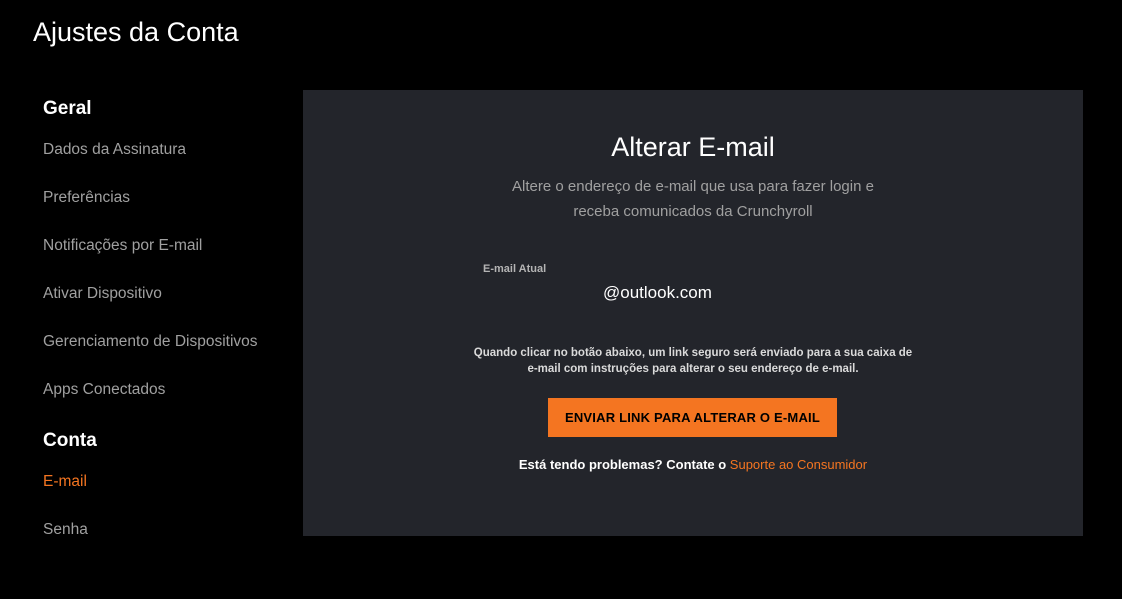 The width and height of the screenshot is (1122, 599). I want to click on sidebar-item-gerenciamento-de-dispositivos: Gerenciamento de Dispositivos, so click(168, 342).